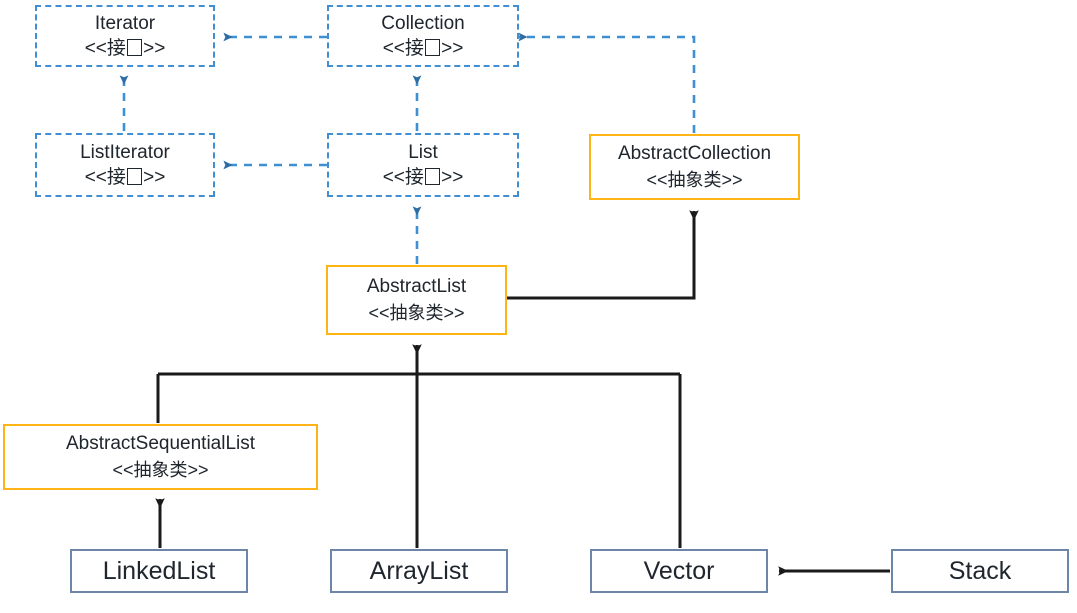 Image resolution: width=1077 pixels, height=613 pixels. What do you see at coordinates (416, 286) in the screenshot?
I see `node-abstractlist-name: AbstractList` at bounding box center [416, 286].